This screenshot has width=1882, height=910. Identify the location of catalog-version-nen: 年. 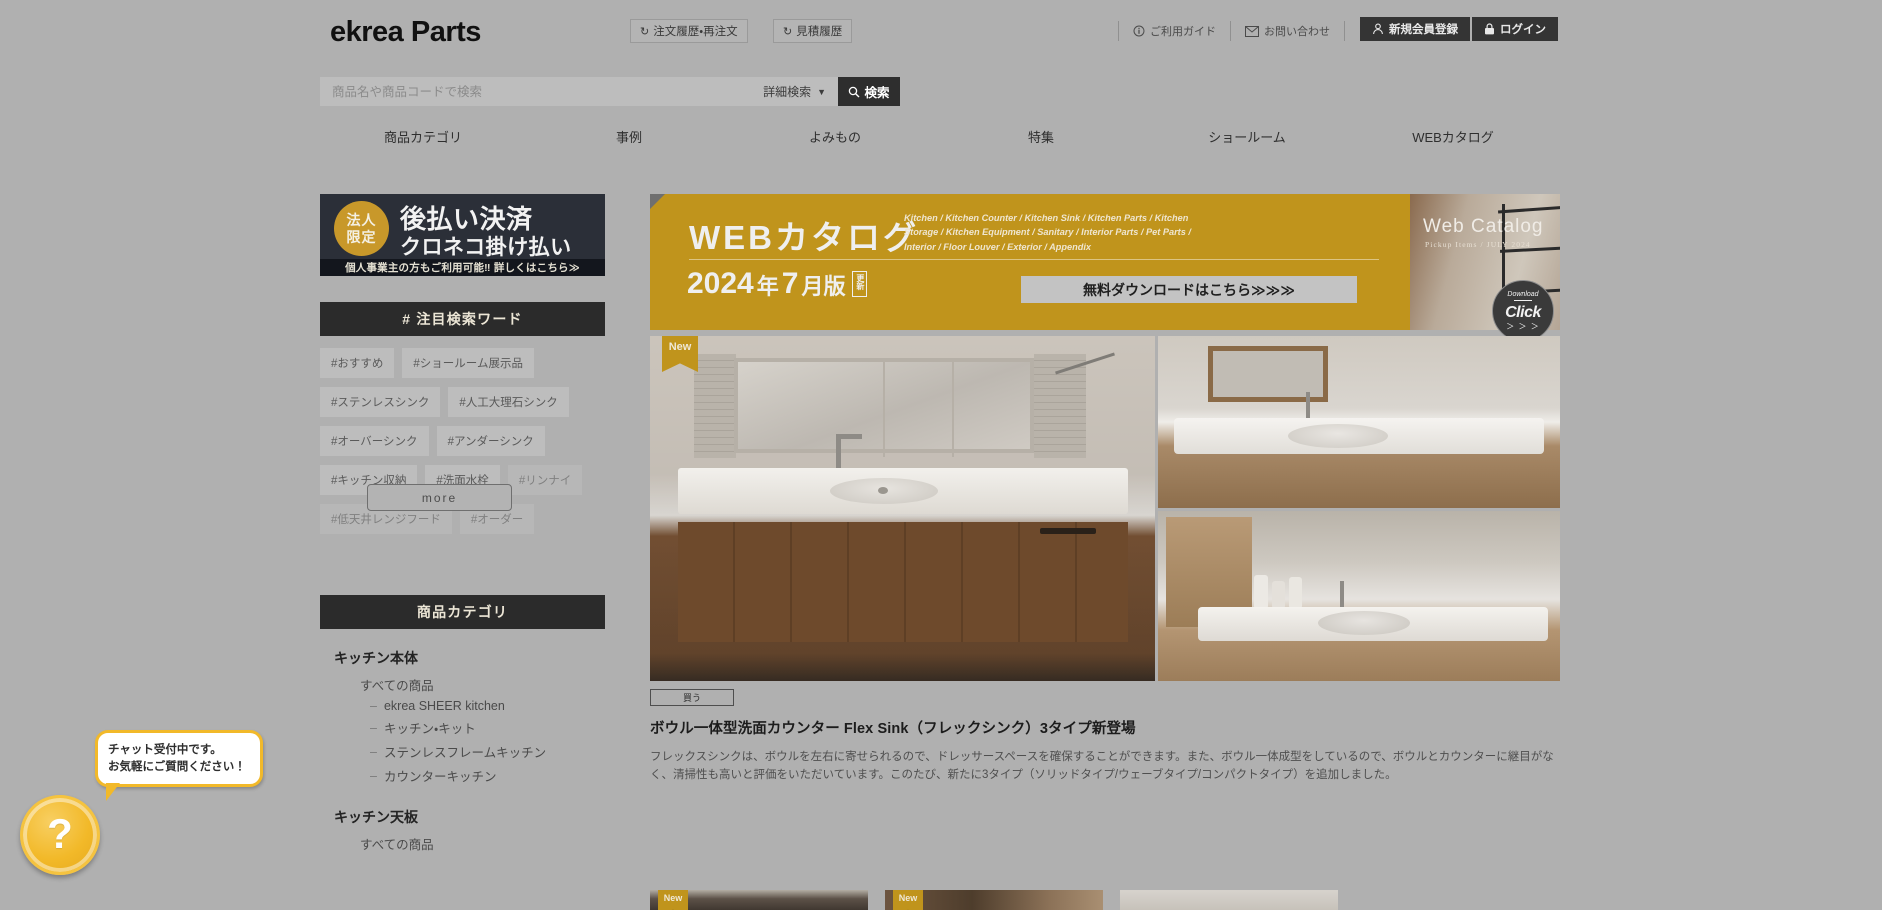
(767, 286).